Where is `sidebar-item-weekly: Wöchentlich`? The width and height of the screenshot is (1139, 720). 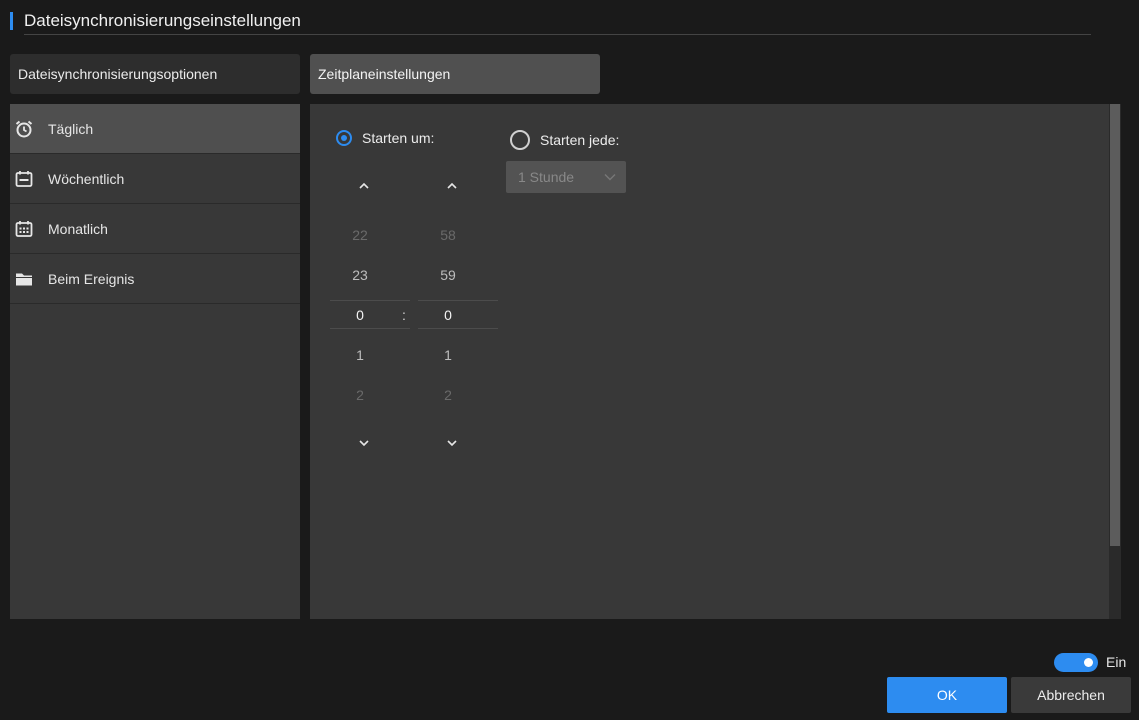 sidebar-item-weekly: Wöchentlich is located at coordinates (155, 179).